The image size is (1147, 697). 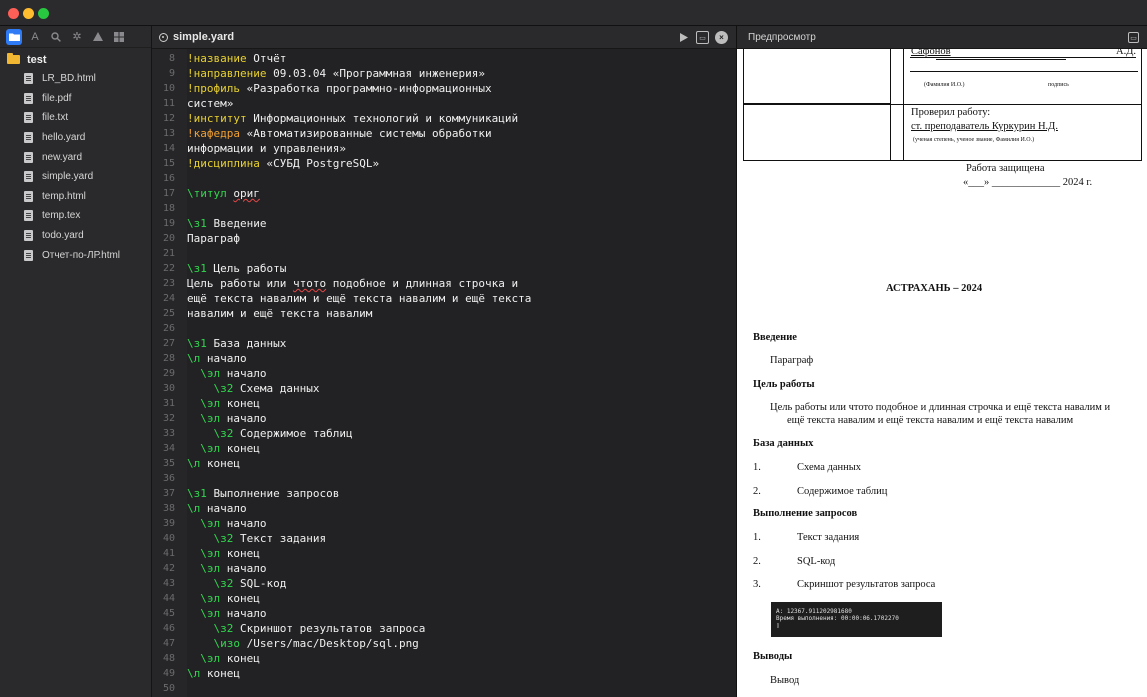 What do you see at coordinates (168, 478) in the screenshot?
I see `line-number: 36` at bounding box center [168, 478].